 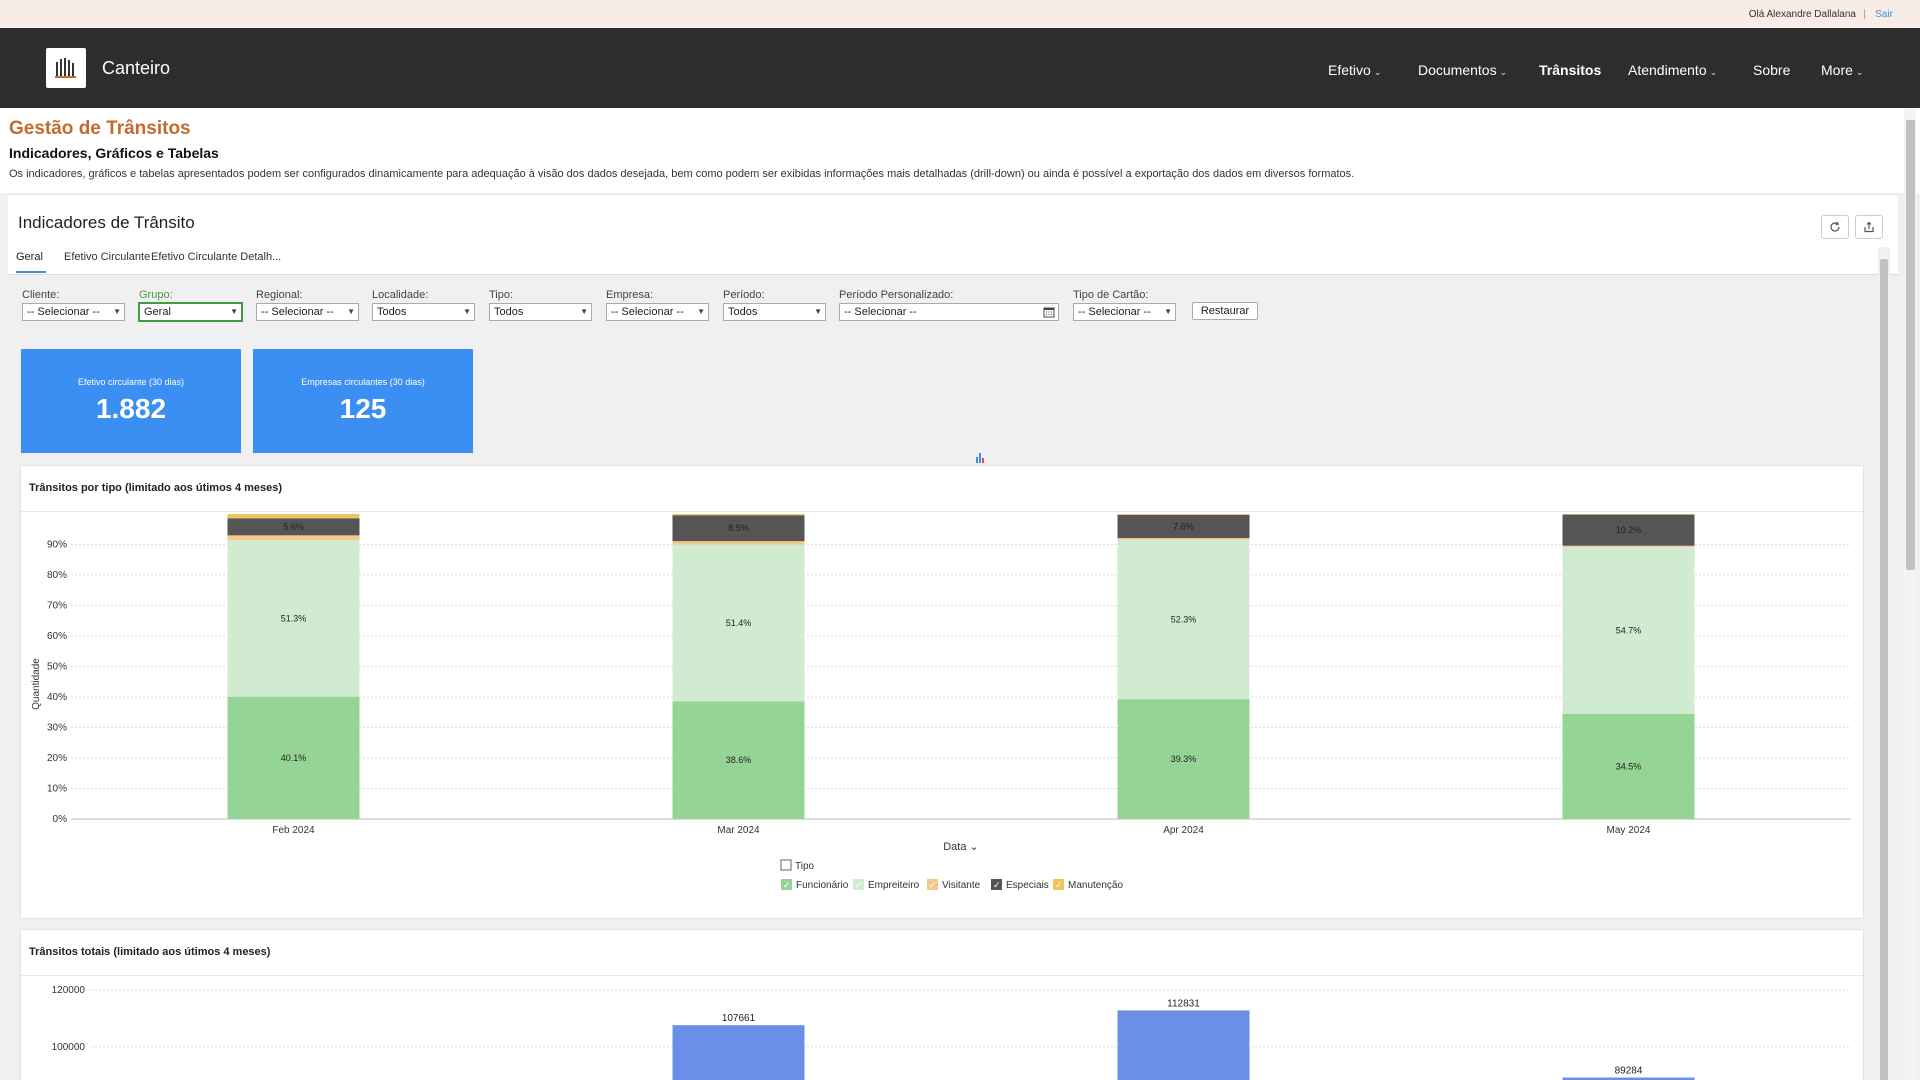 What do you see at coordinates (1629, 1071) in the screenshot?
I see `data-label: 89284` at bounding box center [1629, 1071].